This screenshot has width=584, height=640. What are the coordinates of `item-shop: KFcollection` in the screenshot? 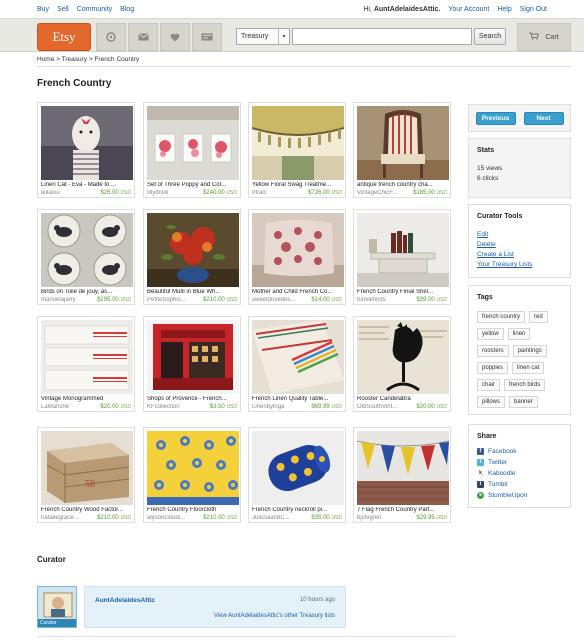 It's located at (172, 407).